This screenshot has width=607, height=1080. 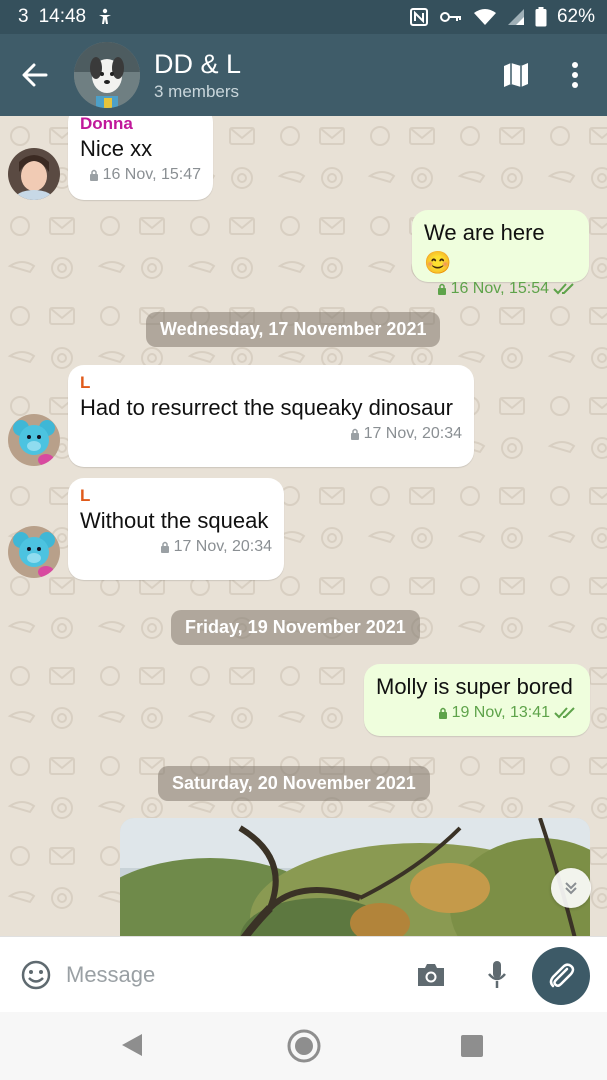 I want to click on back-button, so click(x=35, y=75).